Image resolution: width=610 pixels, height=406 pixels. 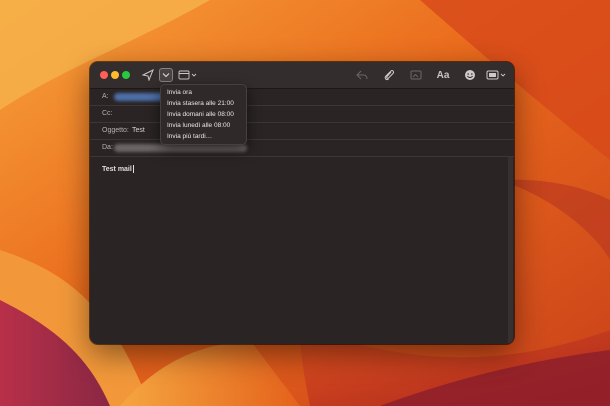 I want to click on menu-item-send-tomorrow: Invia domani alle 08:00, so click(x=200, y=114).